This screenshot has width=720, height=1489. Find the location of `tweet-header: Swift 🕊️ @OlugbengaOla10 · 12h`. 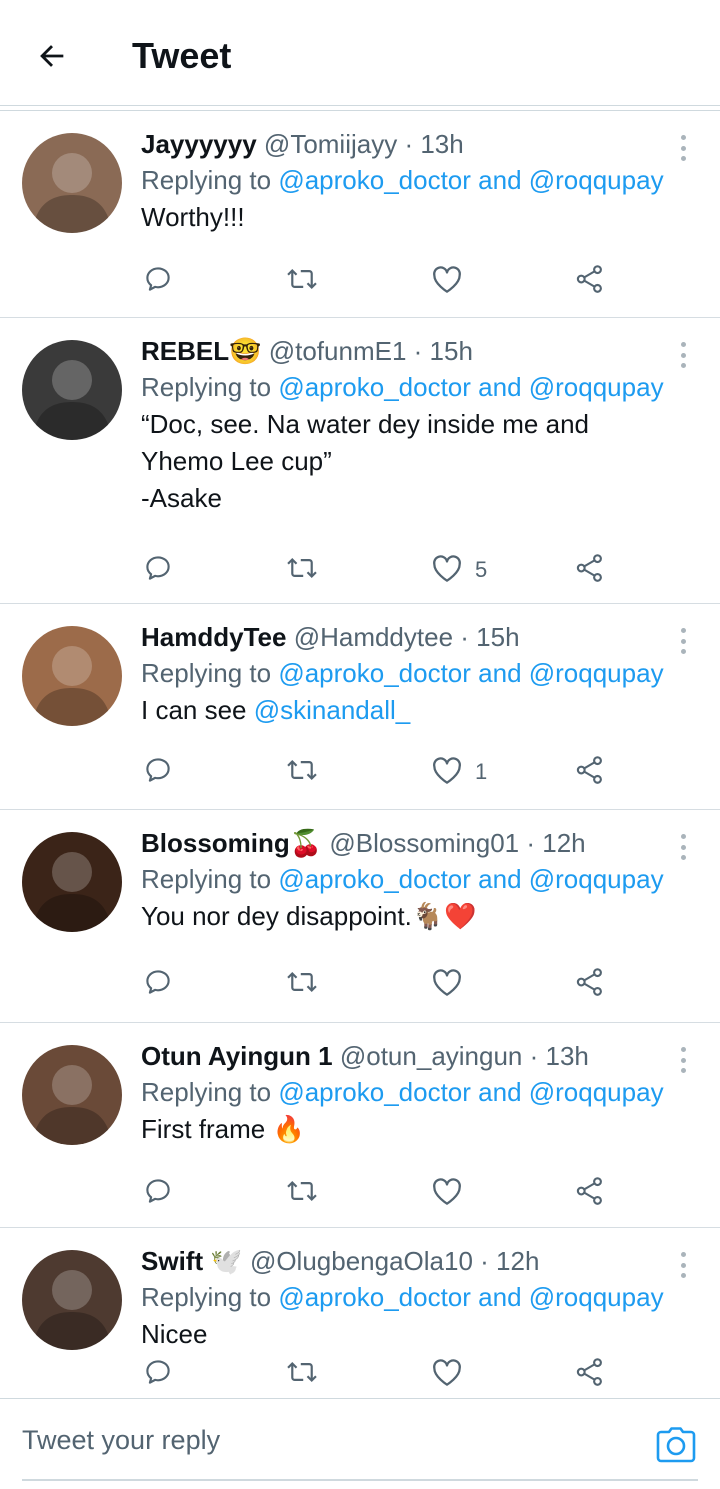

tweet-header: Swift 🕊️ @OlugbengaOla10 · 12h is located at coordinates (421, 1261).